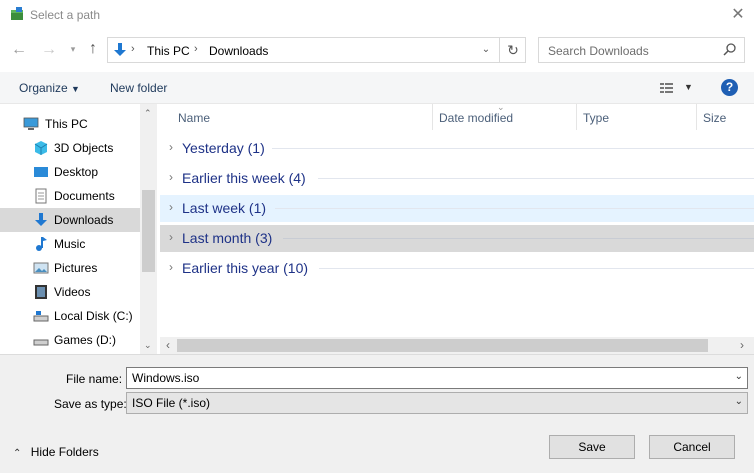  I want to click on back-button: ←, so click(19, 50).